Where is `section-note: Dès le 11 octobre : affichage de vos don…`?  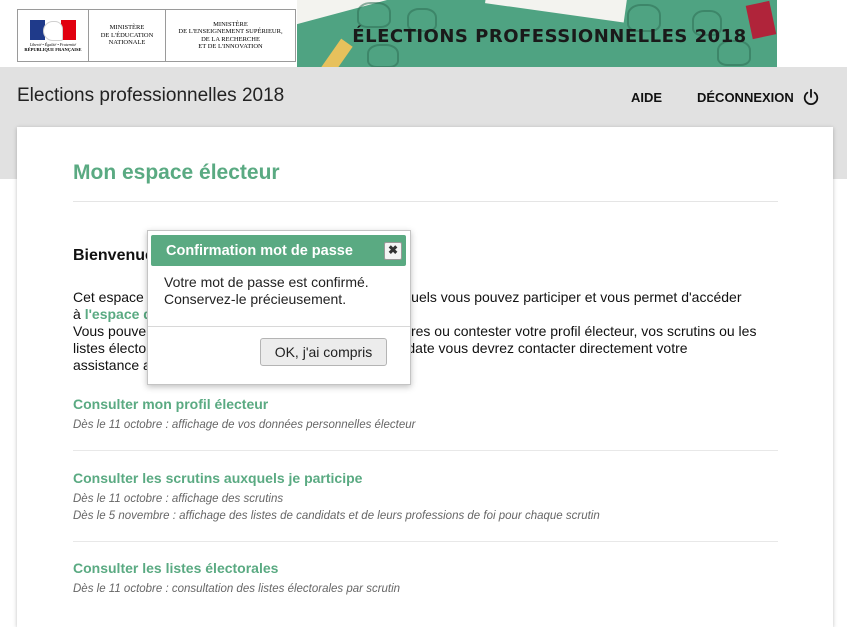 section-note: Dès le 11 octobre : affichage de vos don… is located at coordinates (244, 425).